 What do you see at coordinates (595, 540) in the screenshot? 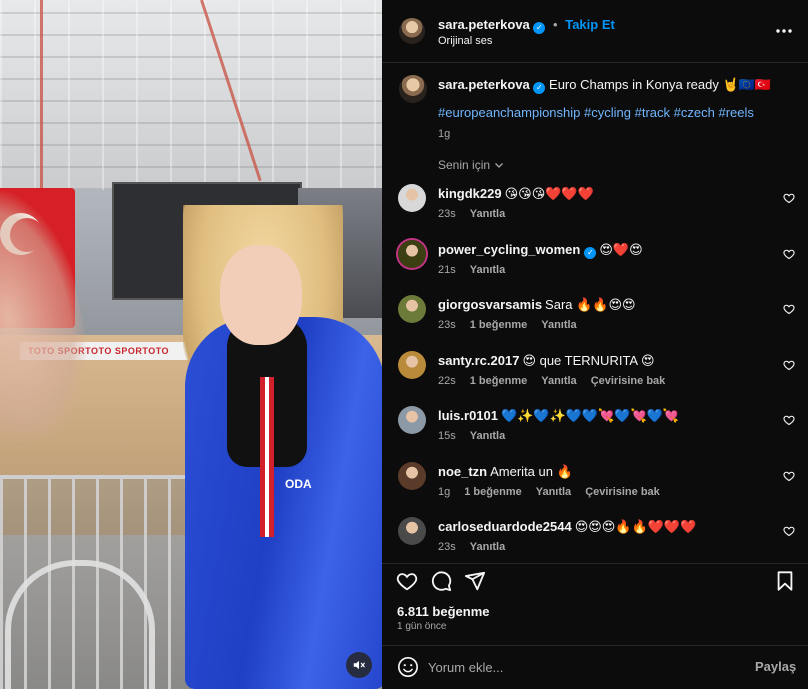
I see `comment-row: carloseduardode2544 😍😍😍🔥🔥❤️❤️❤️ 23s Yanıtla` at bounding box center [595, 540].